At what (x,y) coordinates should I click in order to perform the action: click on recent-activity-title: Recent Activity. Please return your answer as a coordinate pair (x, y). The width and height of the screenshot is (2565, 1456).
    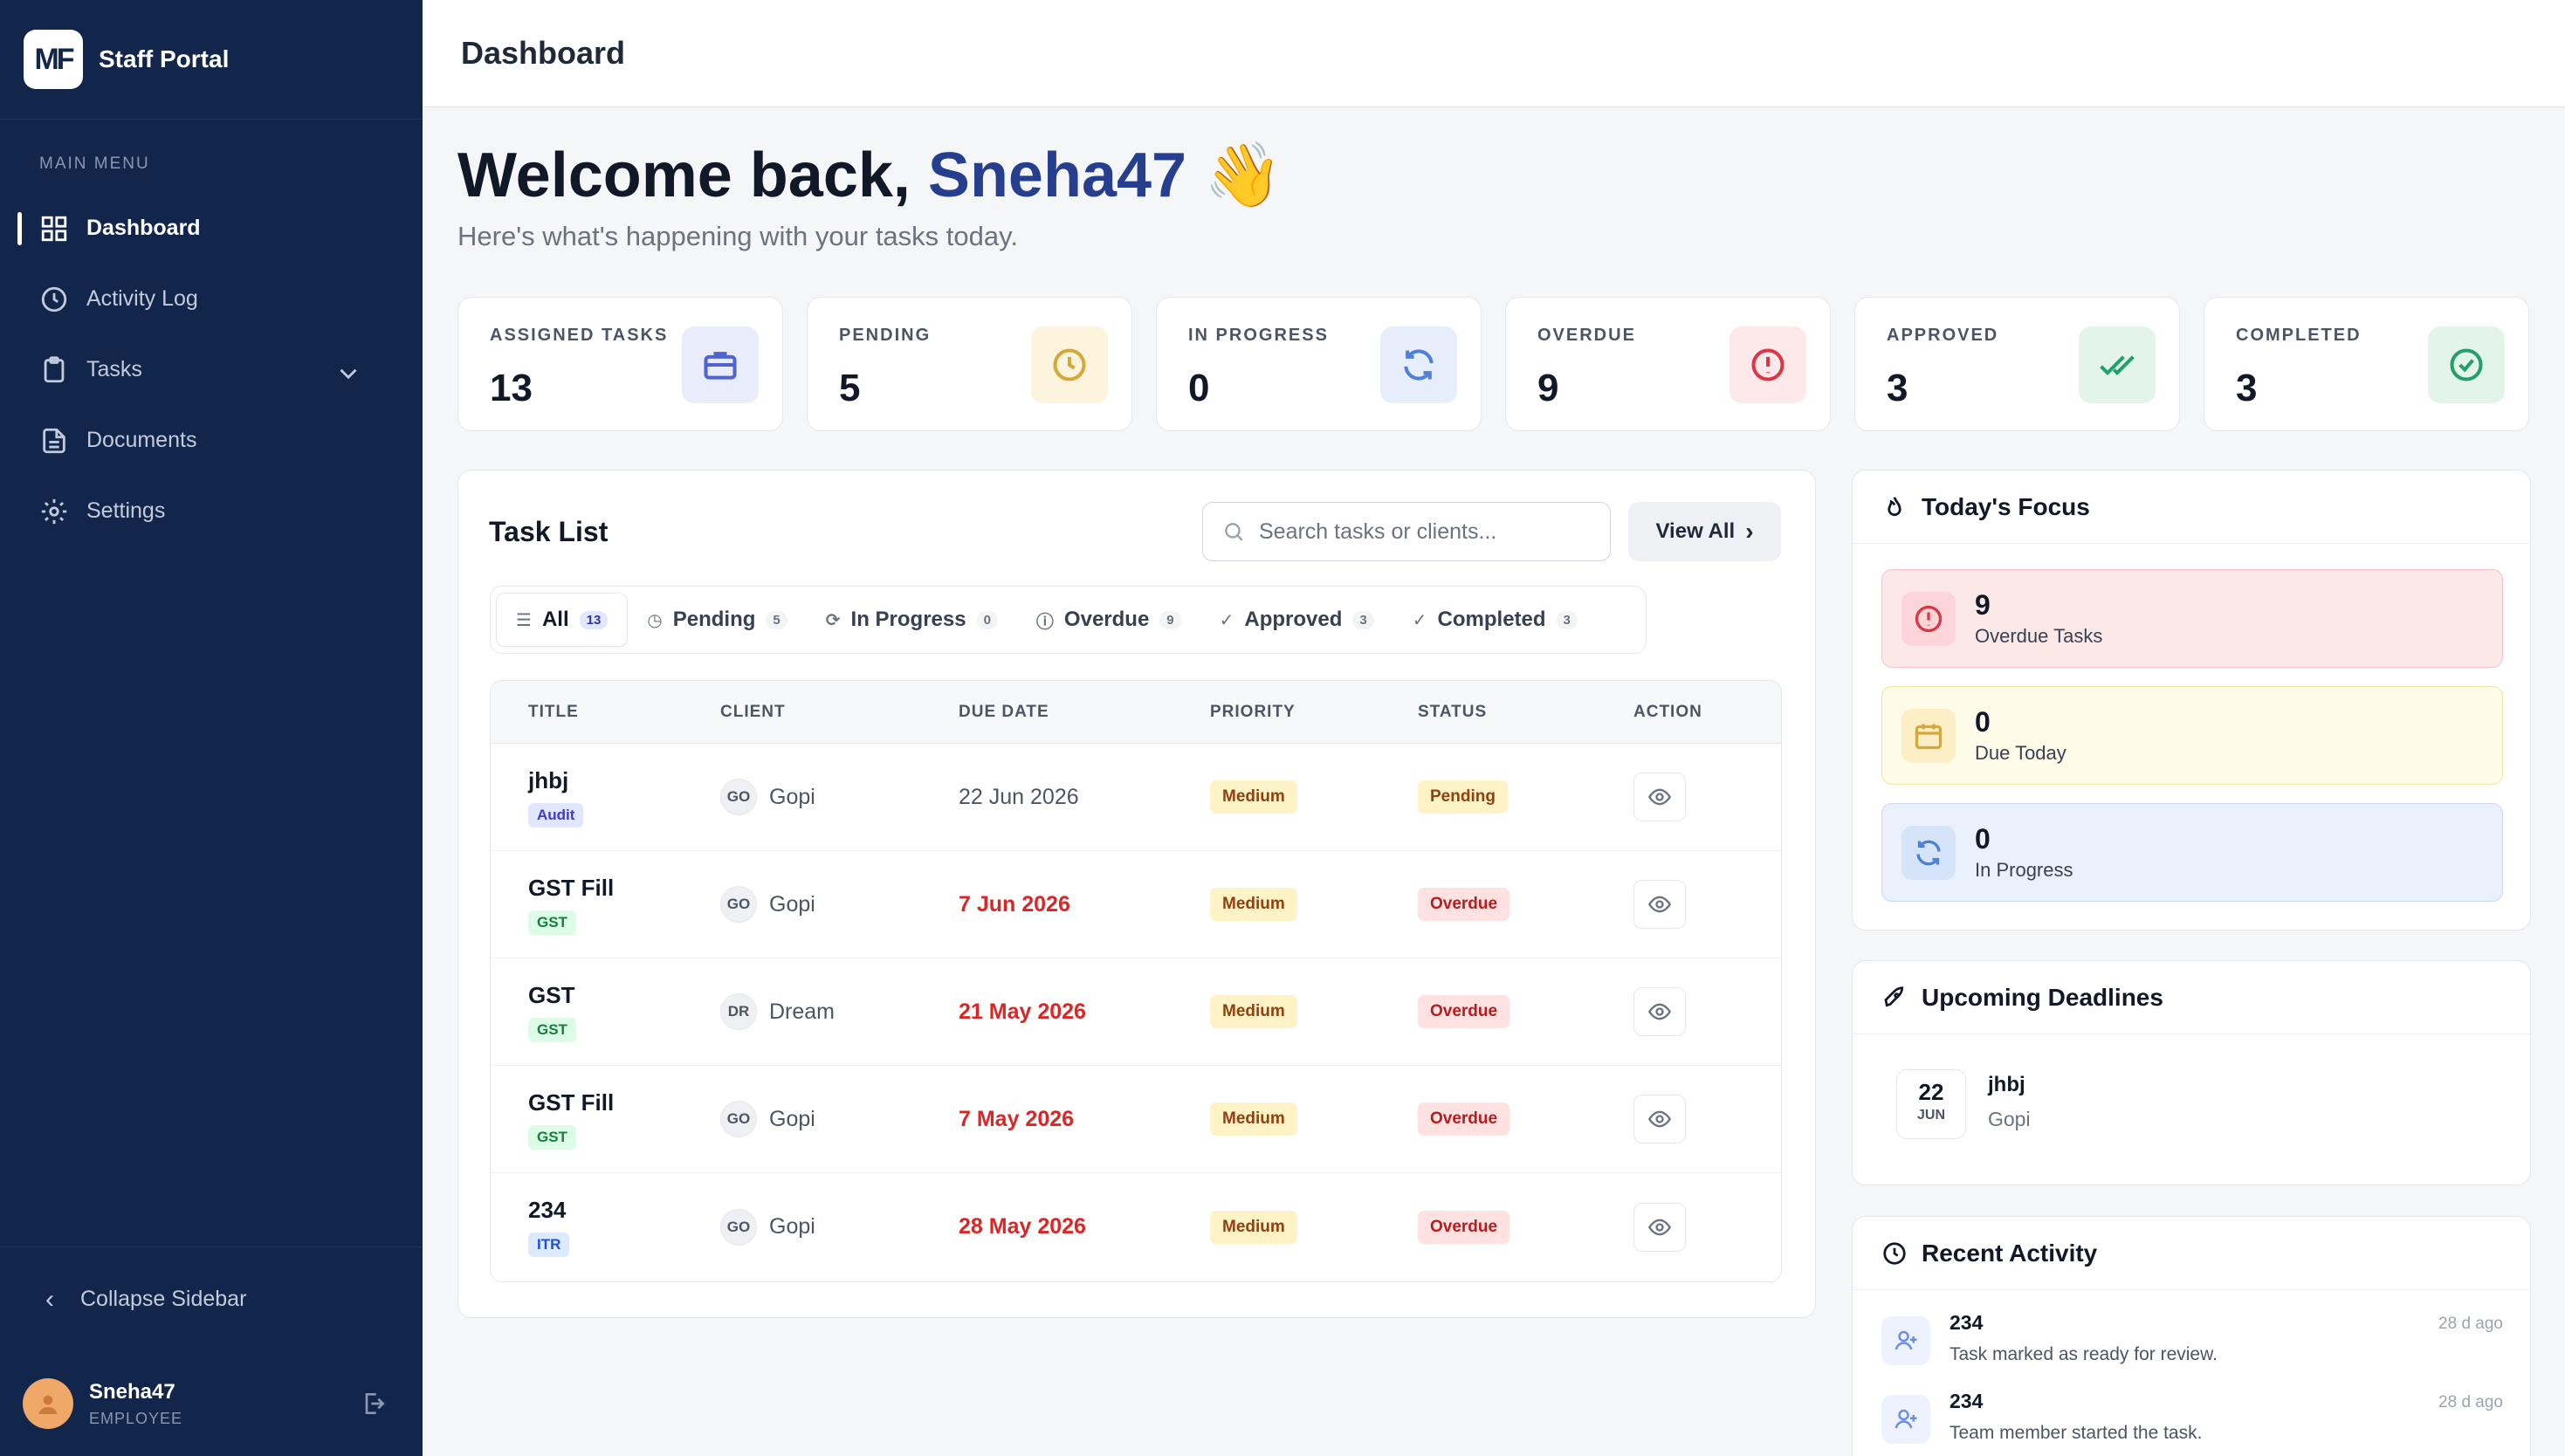
    Looking at the image, I should click on (2010, 1253).